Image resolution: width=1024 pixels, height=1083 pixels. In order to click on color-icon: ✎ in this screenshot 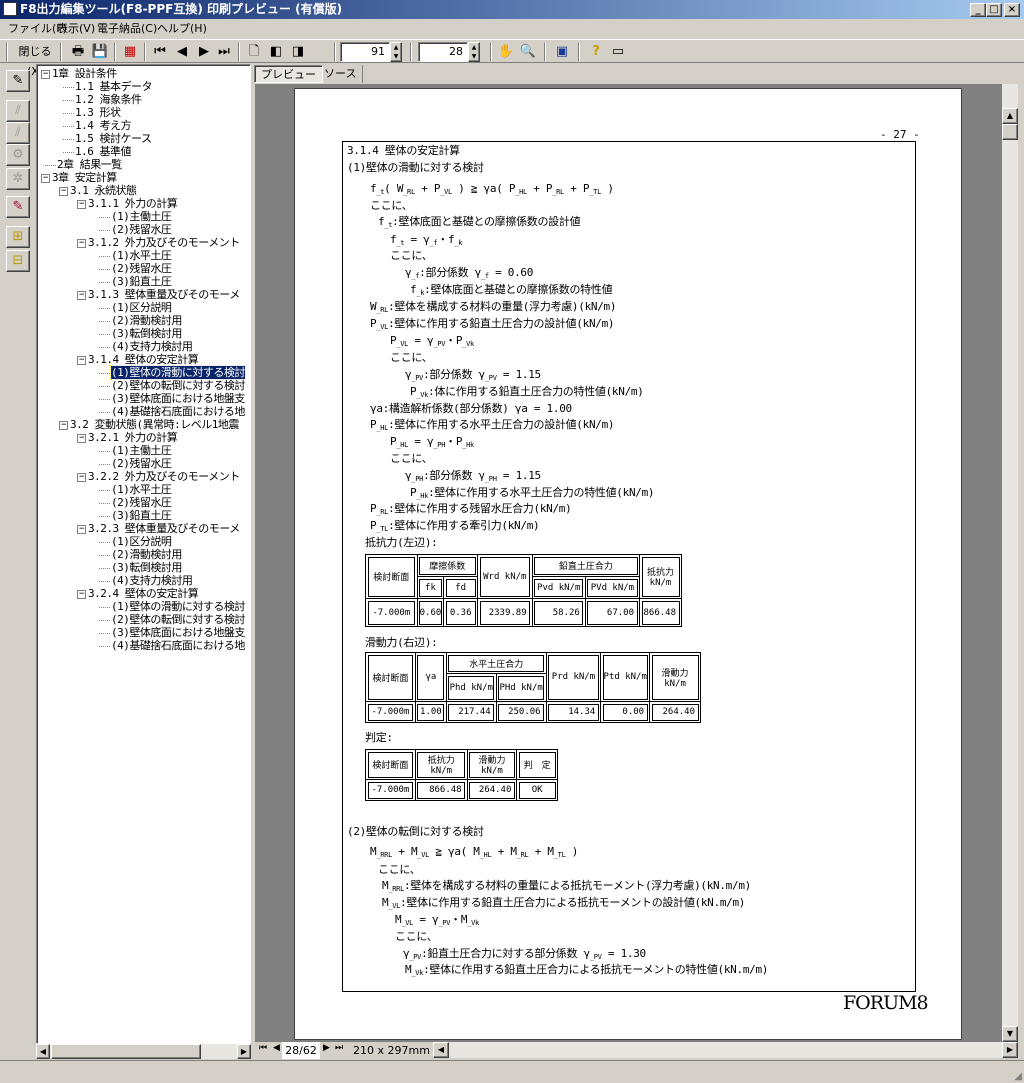, I will do `click(18, 207)`.